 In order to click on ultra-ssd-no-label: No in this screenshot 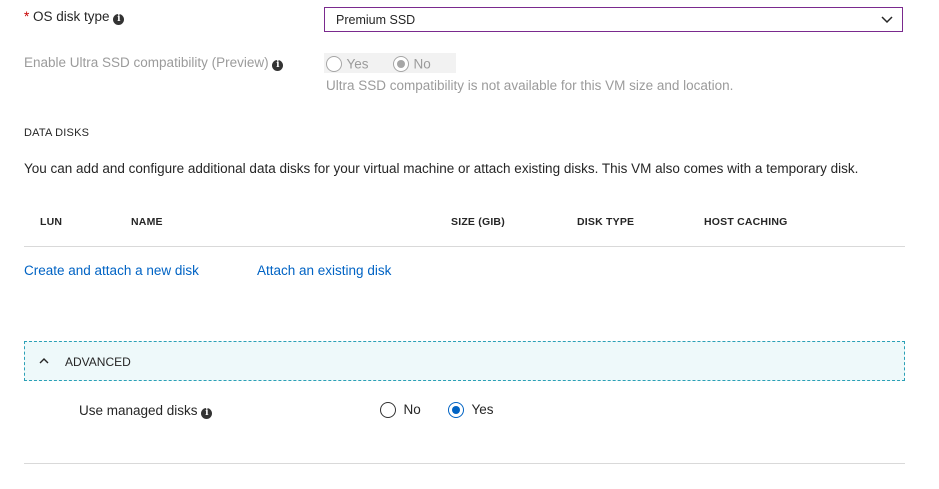, I will do `click(422, 64)`.